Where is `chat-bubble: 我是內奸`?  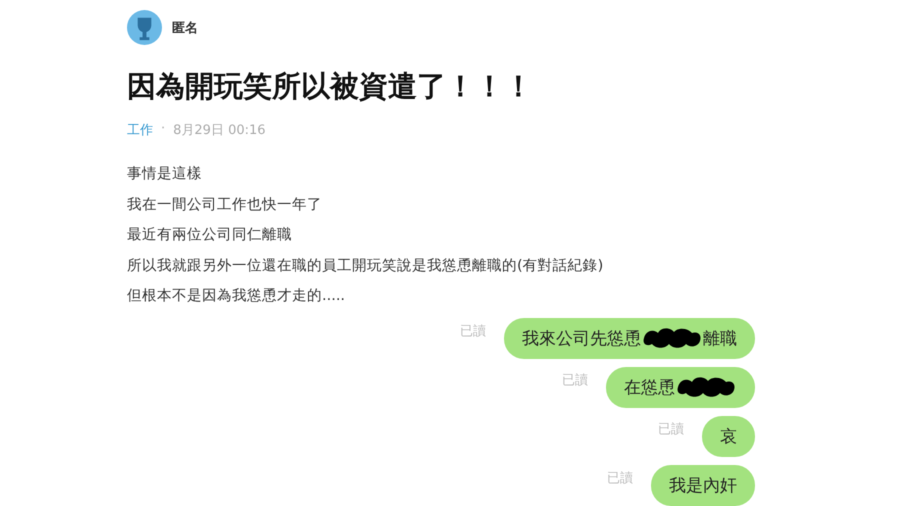 chat-bubble: 我是內奸 is located at coordinates (703, 485).